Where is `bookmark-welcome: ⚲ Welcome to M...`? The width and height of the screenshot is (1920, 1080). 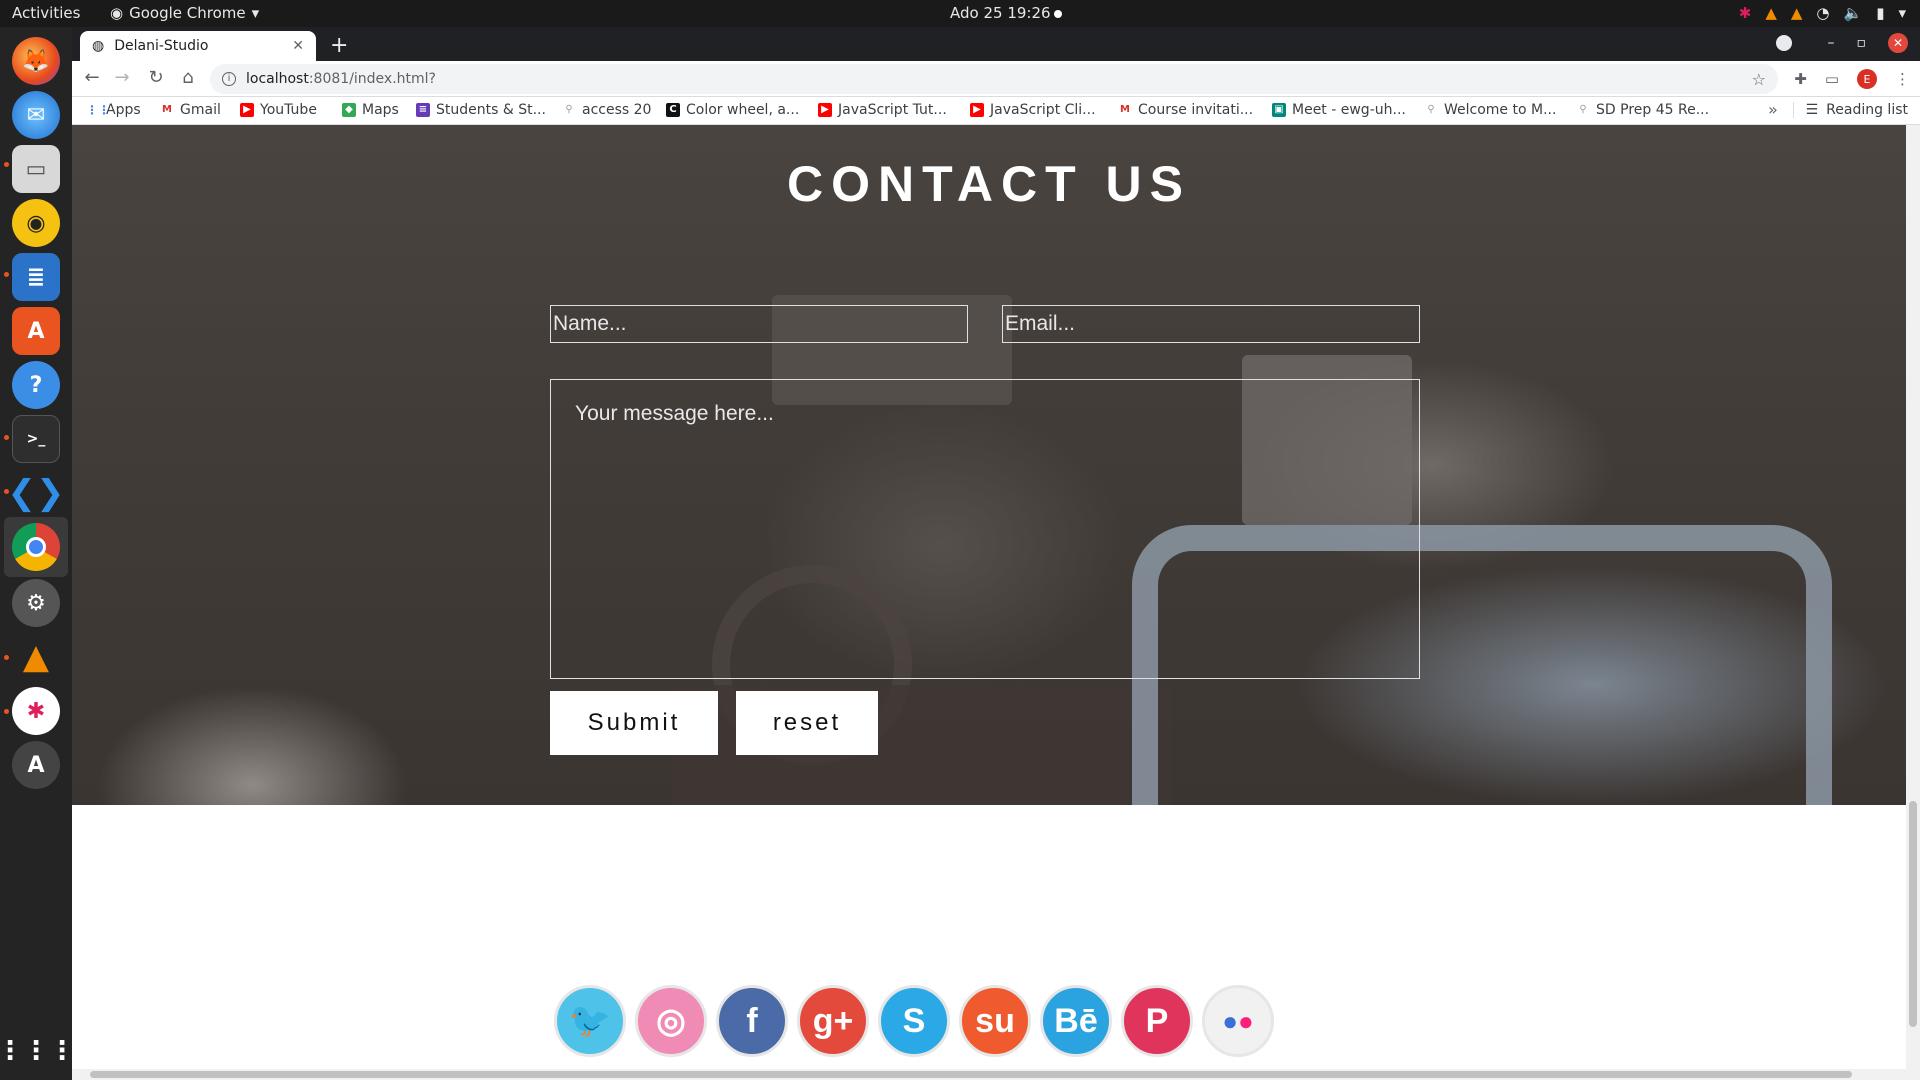
bookmark-welcome: ⚲ Welcome to M... is located at coordinates (1490, 110).